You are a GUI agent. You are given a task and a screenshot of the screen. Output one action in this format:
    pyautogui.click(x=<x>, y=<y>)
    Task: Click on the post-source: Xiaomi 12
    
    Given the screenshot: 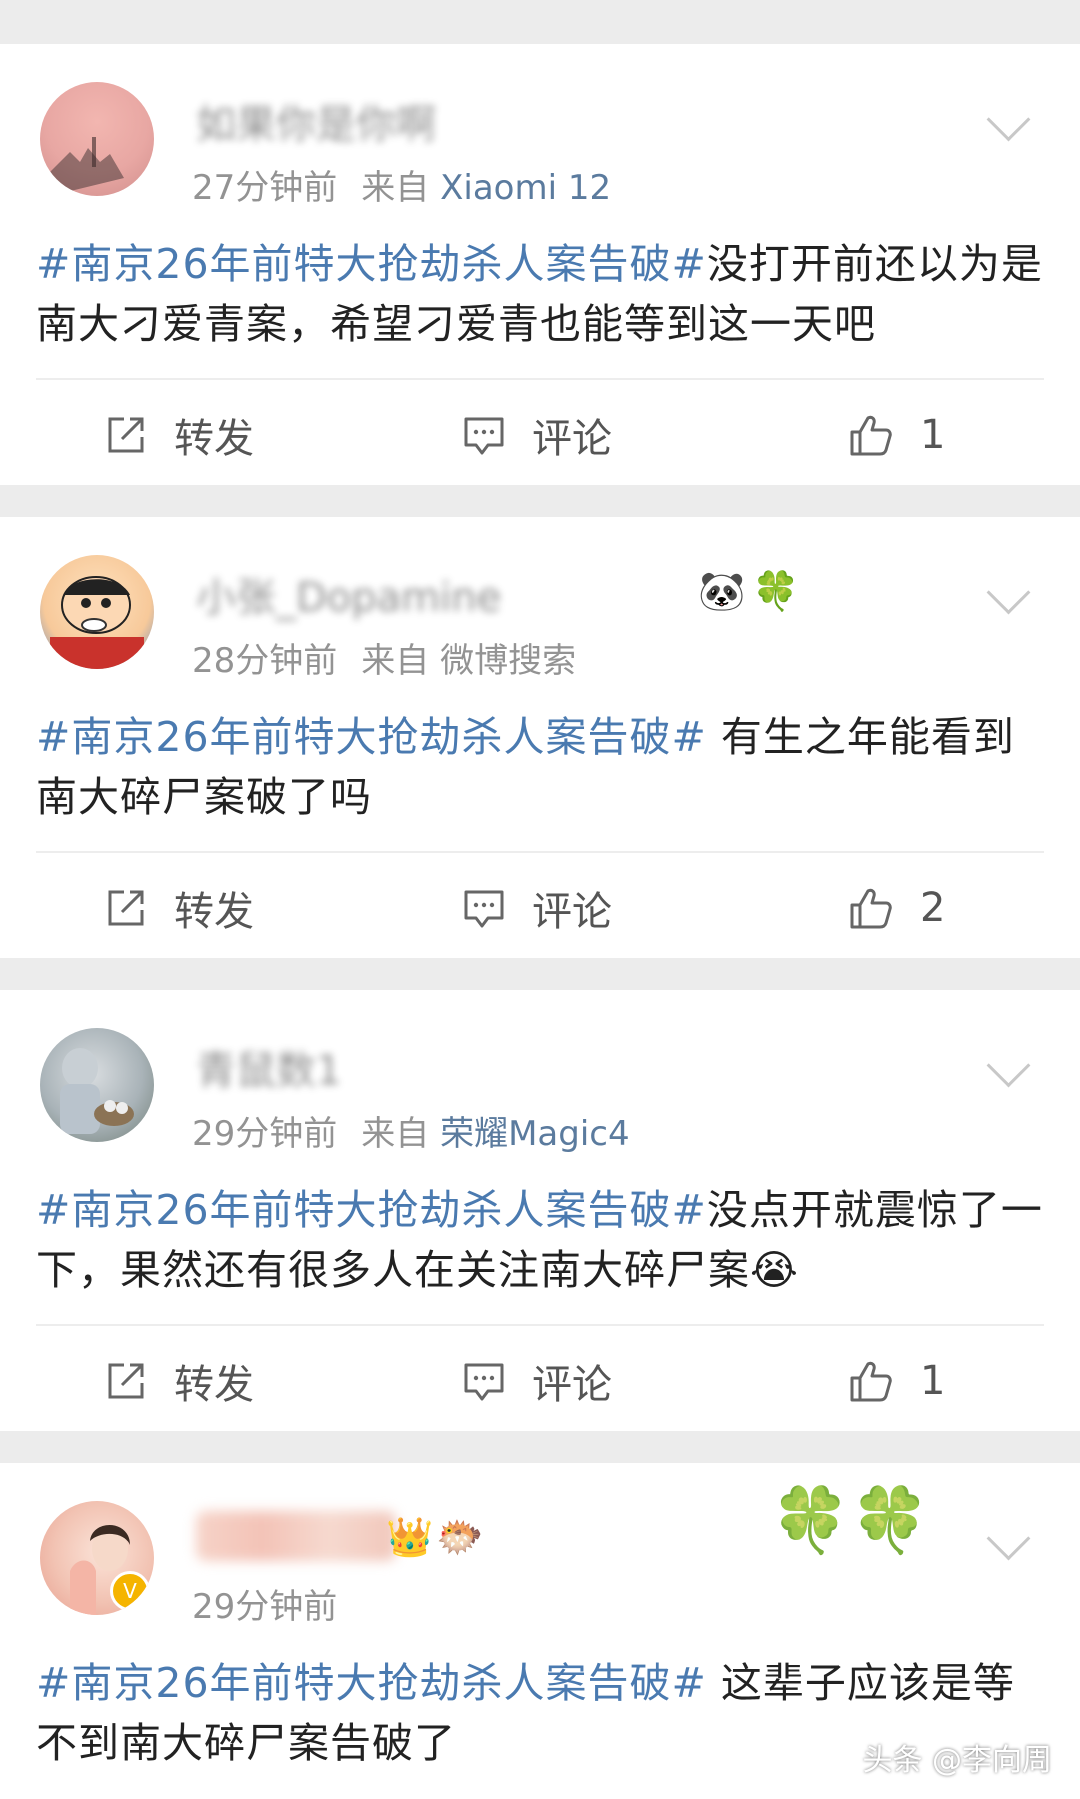 What is the action you would take?
    pyautogui.click(x=525, y=188)
    